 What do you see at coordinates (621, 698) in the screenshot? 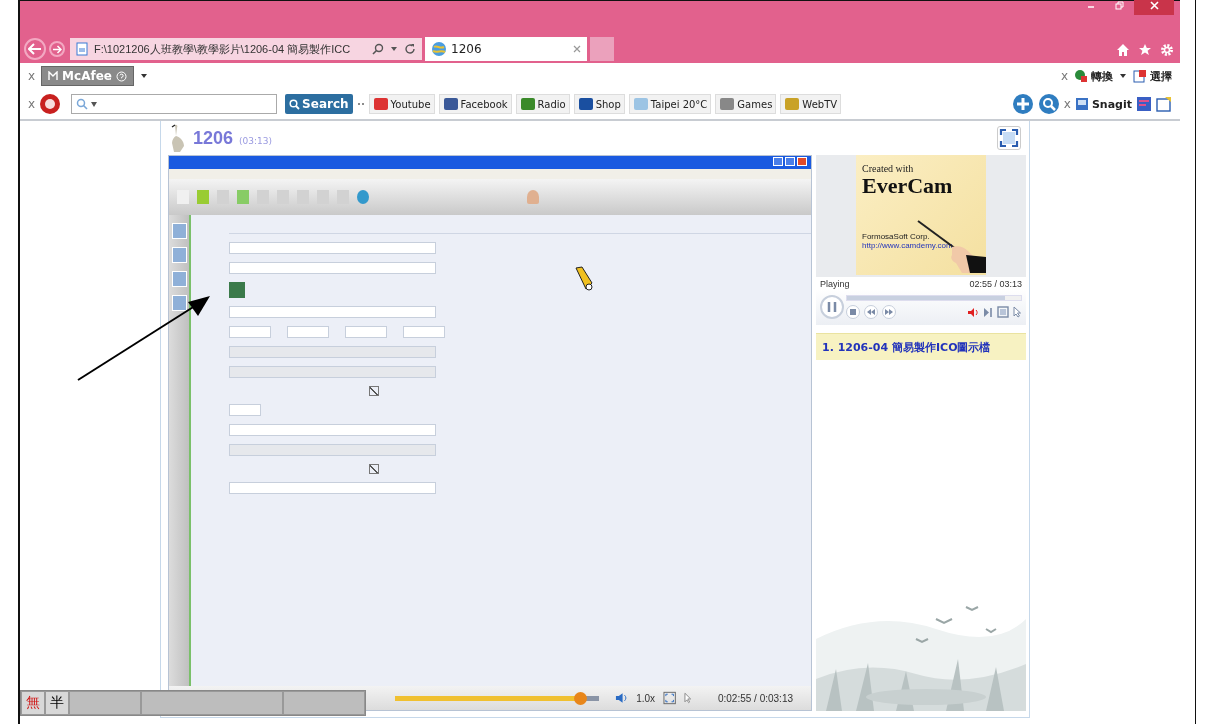
I see `volume-icon` at bounding box center [621, 698].